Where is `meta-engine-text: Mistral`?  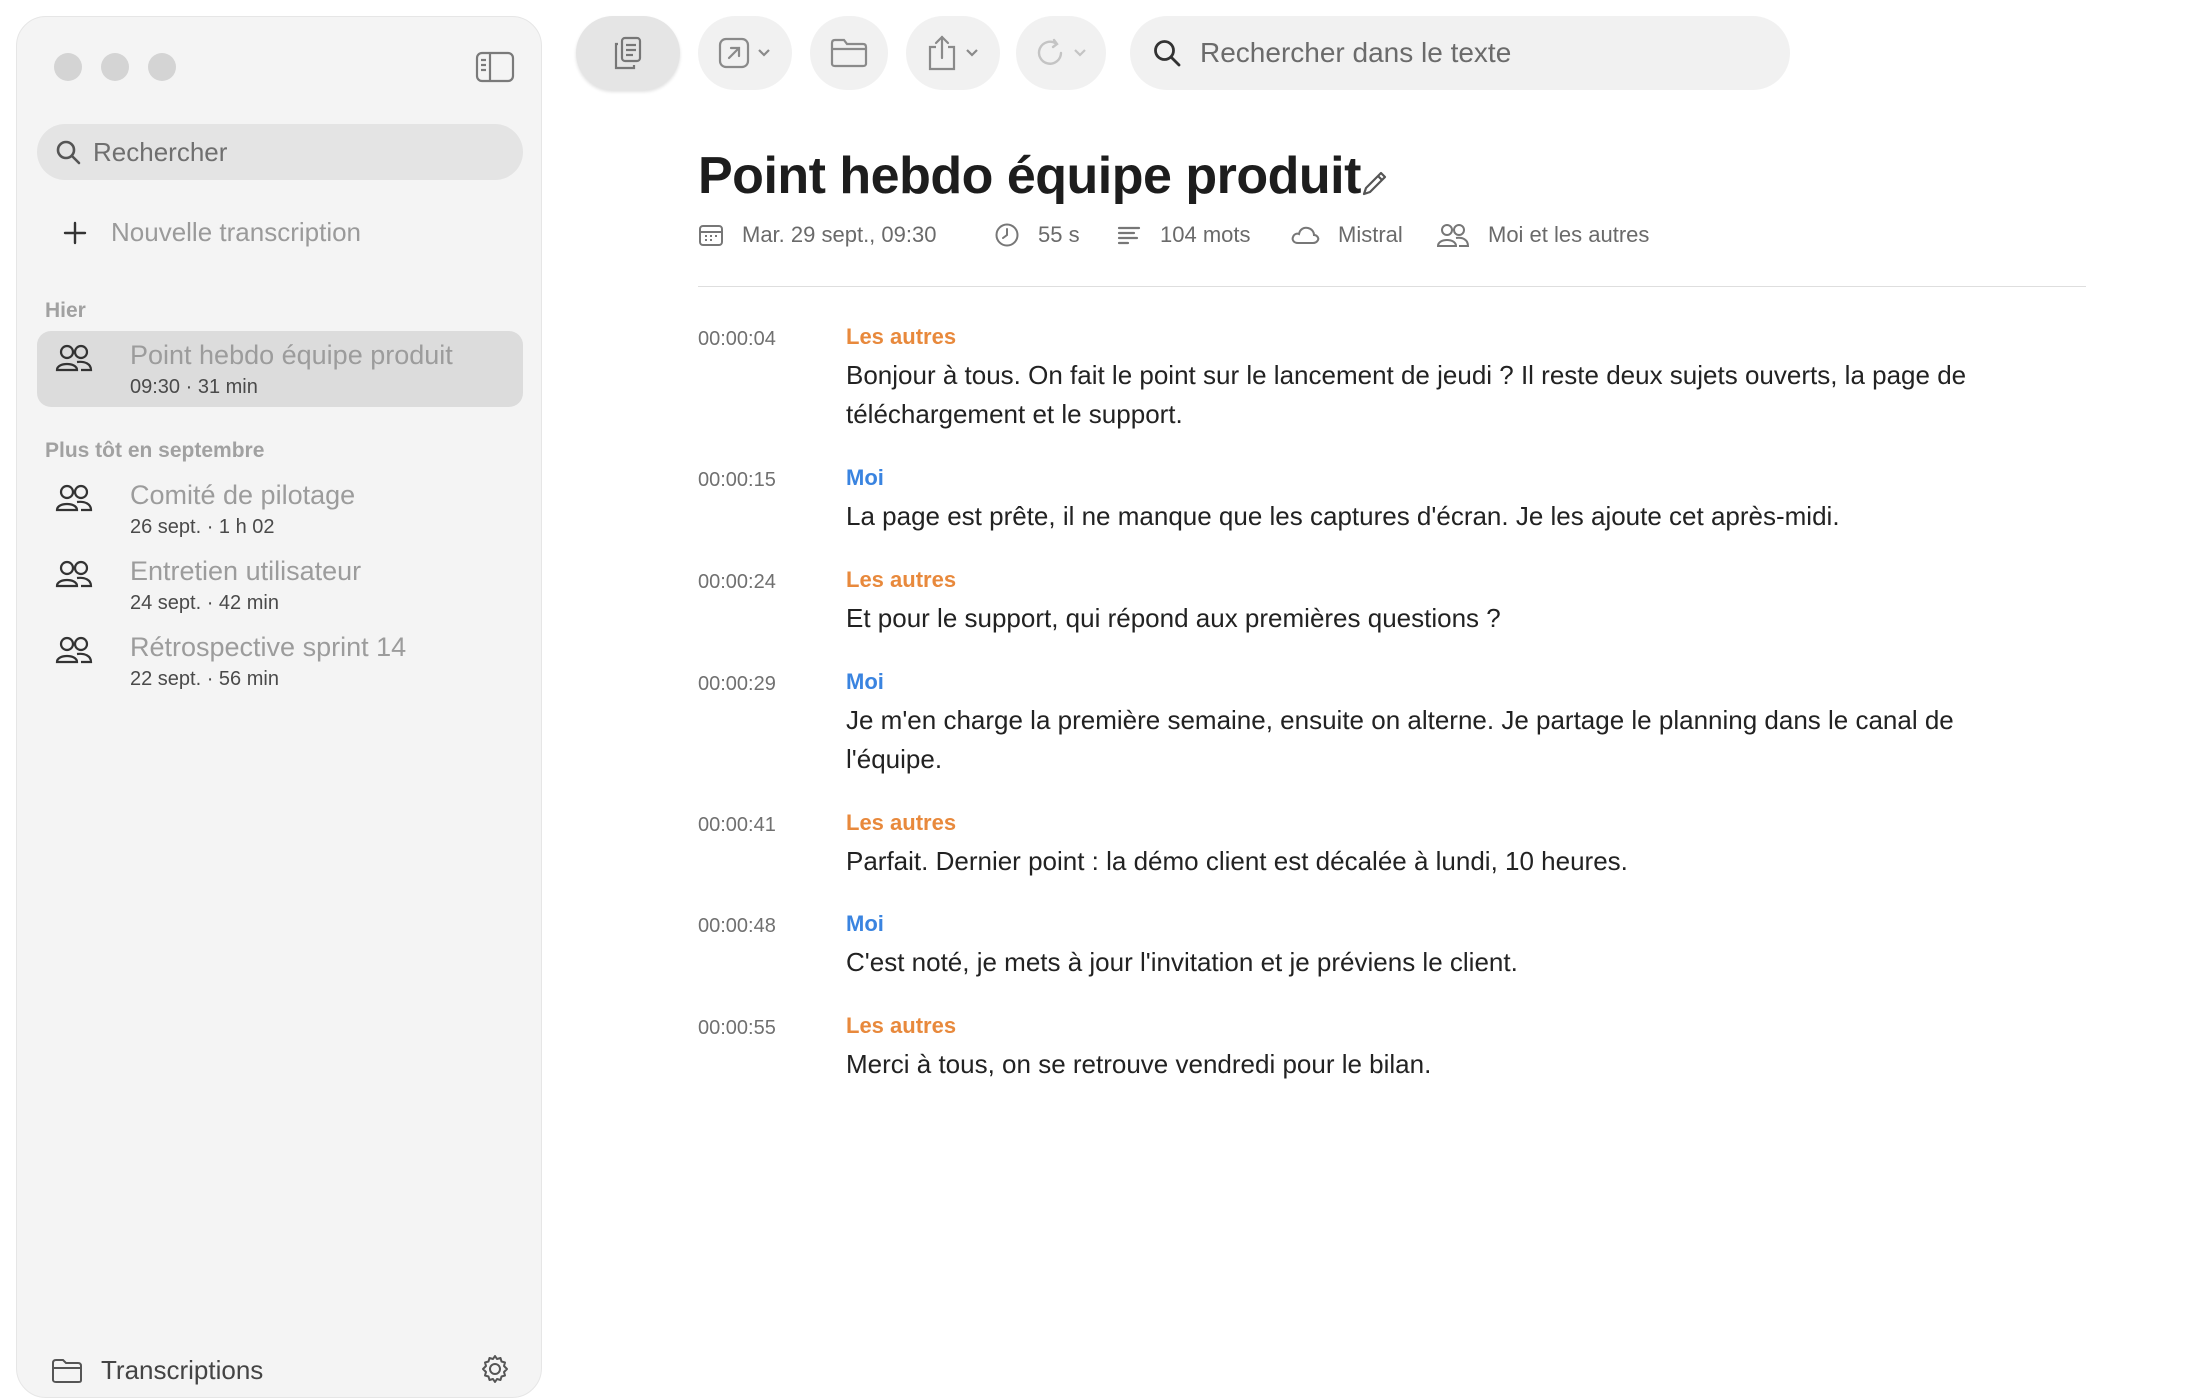
meta-engine-text: Mistral is located at coordinates (1370, 234).